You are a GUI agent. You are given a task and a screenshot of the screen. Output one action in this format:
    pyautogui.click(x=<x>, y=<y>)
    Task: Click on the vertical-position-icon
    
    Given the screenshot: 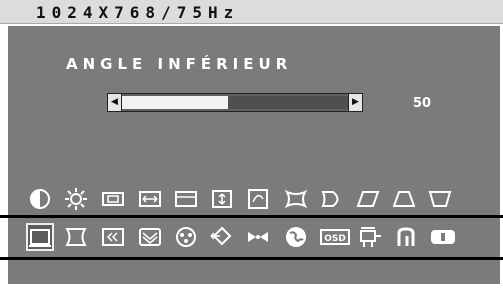 What is the action you would take?
    pyautogui.click(x=222, y=199)
    